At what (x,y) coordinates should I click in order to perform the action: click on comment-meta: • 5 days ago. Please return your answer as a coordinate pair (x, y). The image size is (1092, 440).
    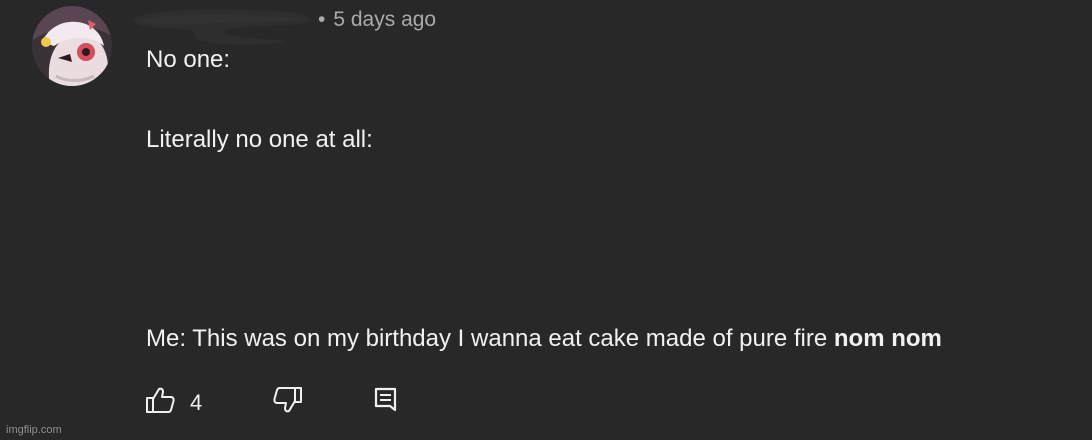
    Looking at the image, I should click on (377, 20).